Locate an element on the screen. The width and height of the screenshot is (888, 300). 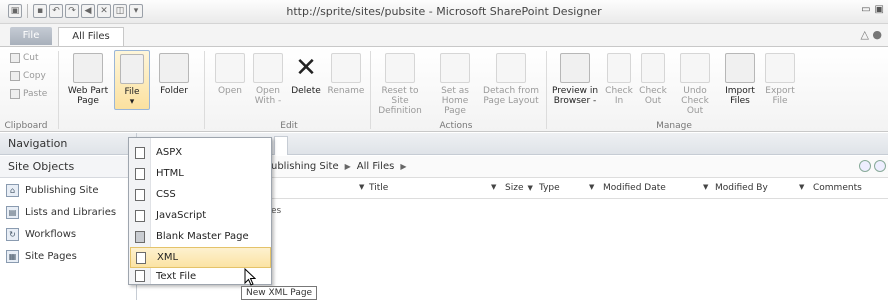
column-modified-by-label: Modified By is located at coordinates (741, 188).